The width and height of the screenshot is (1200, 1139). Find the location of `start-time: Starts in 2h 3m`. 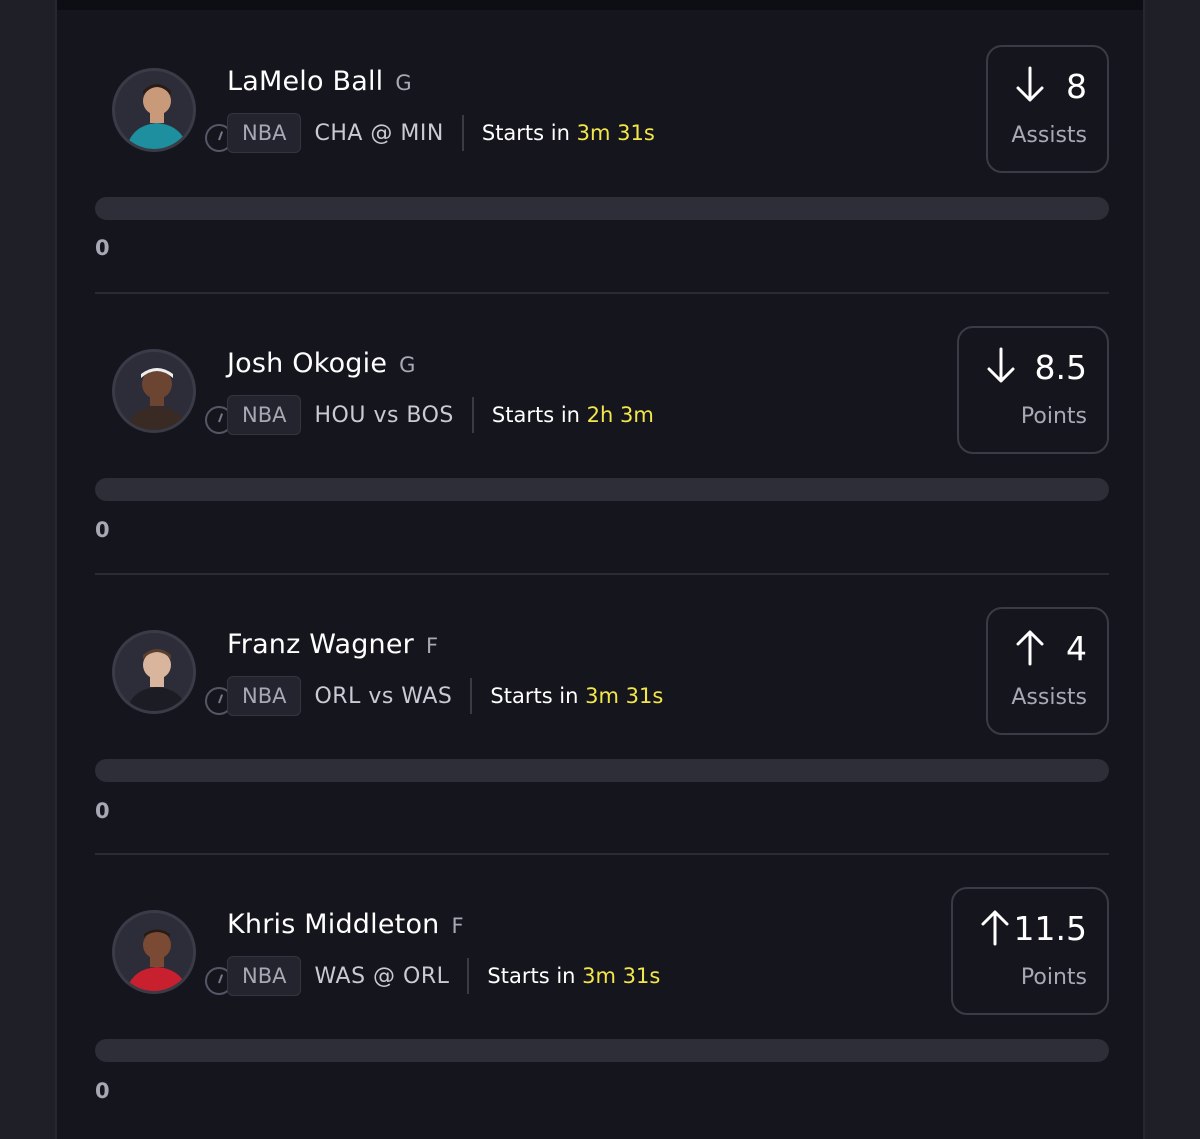

start-time: Starts in 2h 3m is located at coordinates (572, 415).